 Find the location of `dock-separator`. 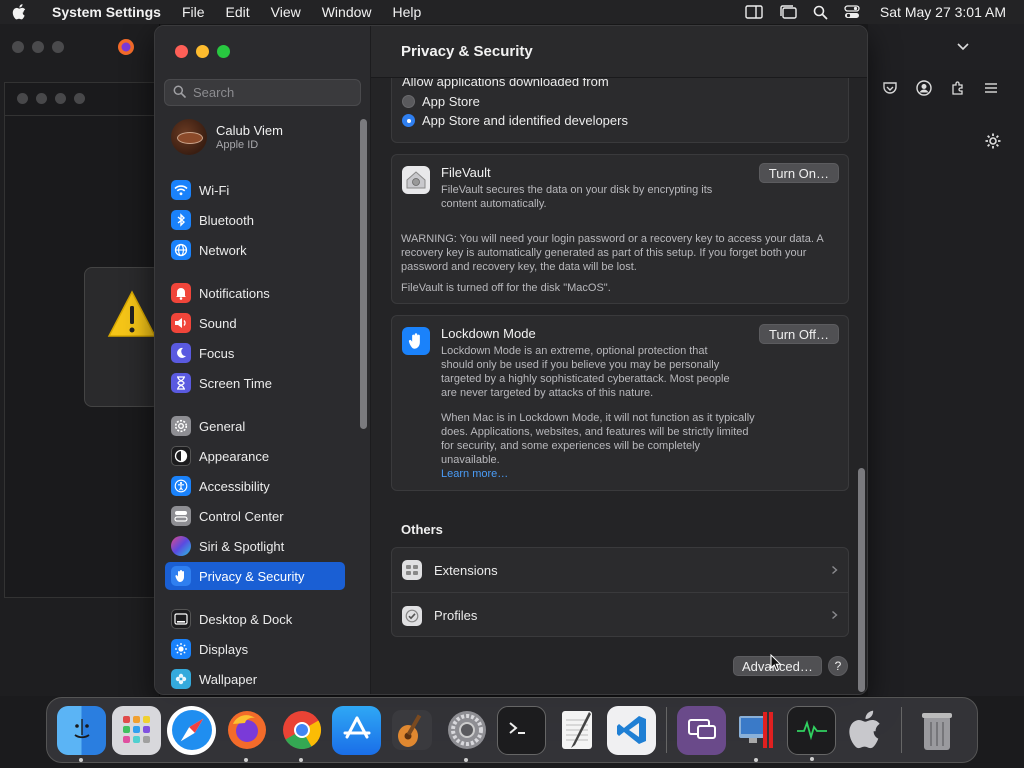

dock-separator is located at coordinates (901, 730).